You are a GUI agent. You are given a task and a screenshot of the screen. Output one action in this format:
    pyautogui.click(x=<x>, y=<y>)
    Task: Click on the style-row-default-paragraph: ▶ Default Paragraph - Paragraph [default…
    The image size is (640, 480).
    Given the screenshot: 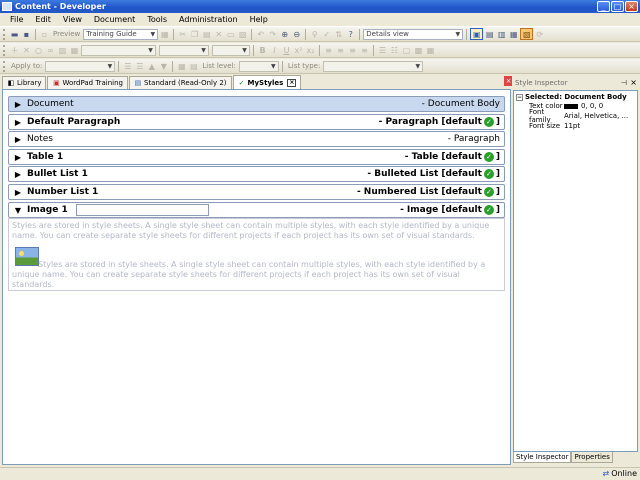 What is the action you would take?
    pyautogui.click(x=256, y=122)
    